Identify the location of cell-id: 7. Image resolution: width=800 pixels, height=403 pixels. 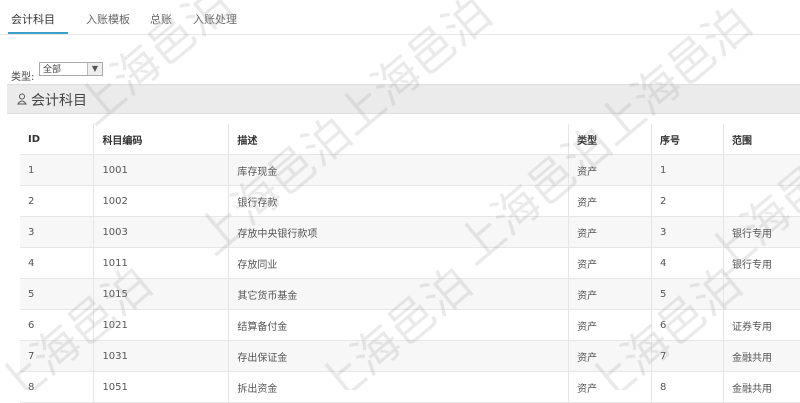
(57, 356).